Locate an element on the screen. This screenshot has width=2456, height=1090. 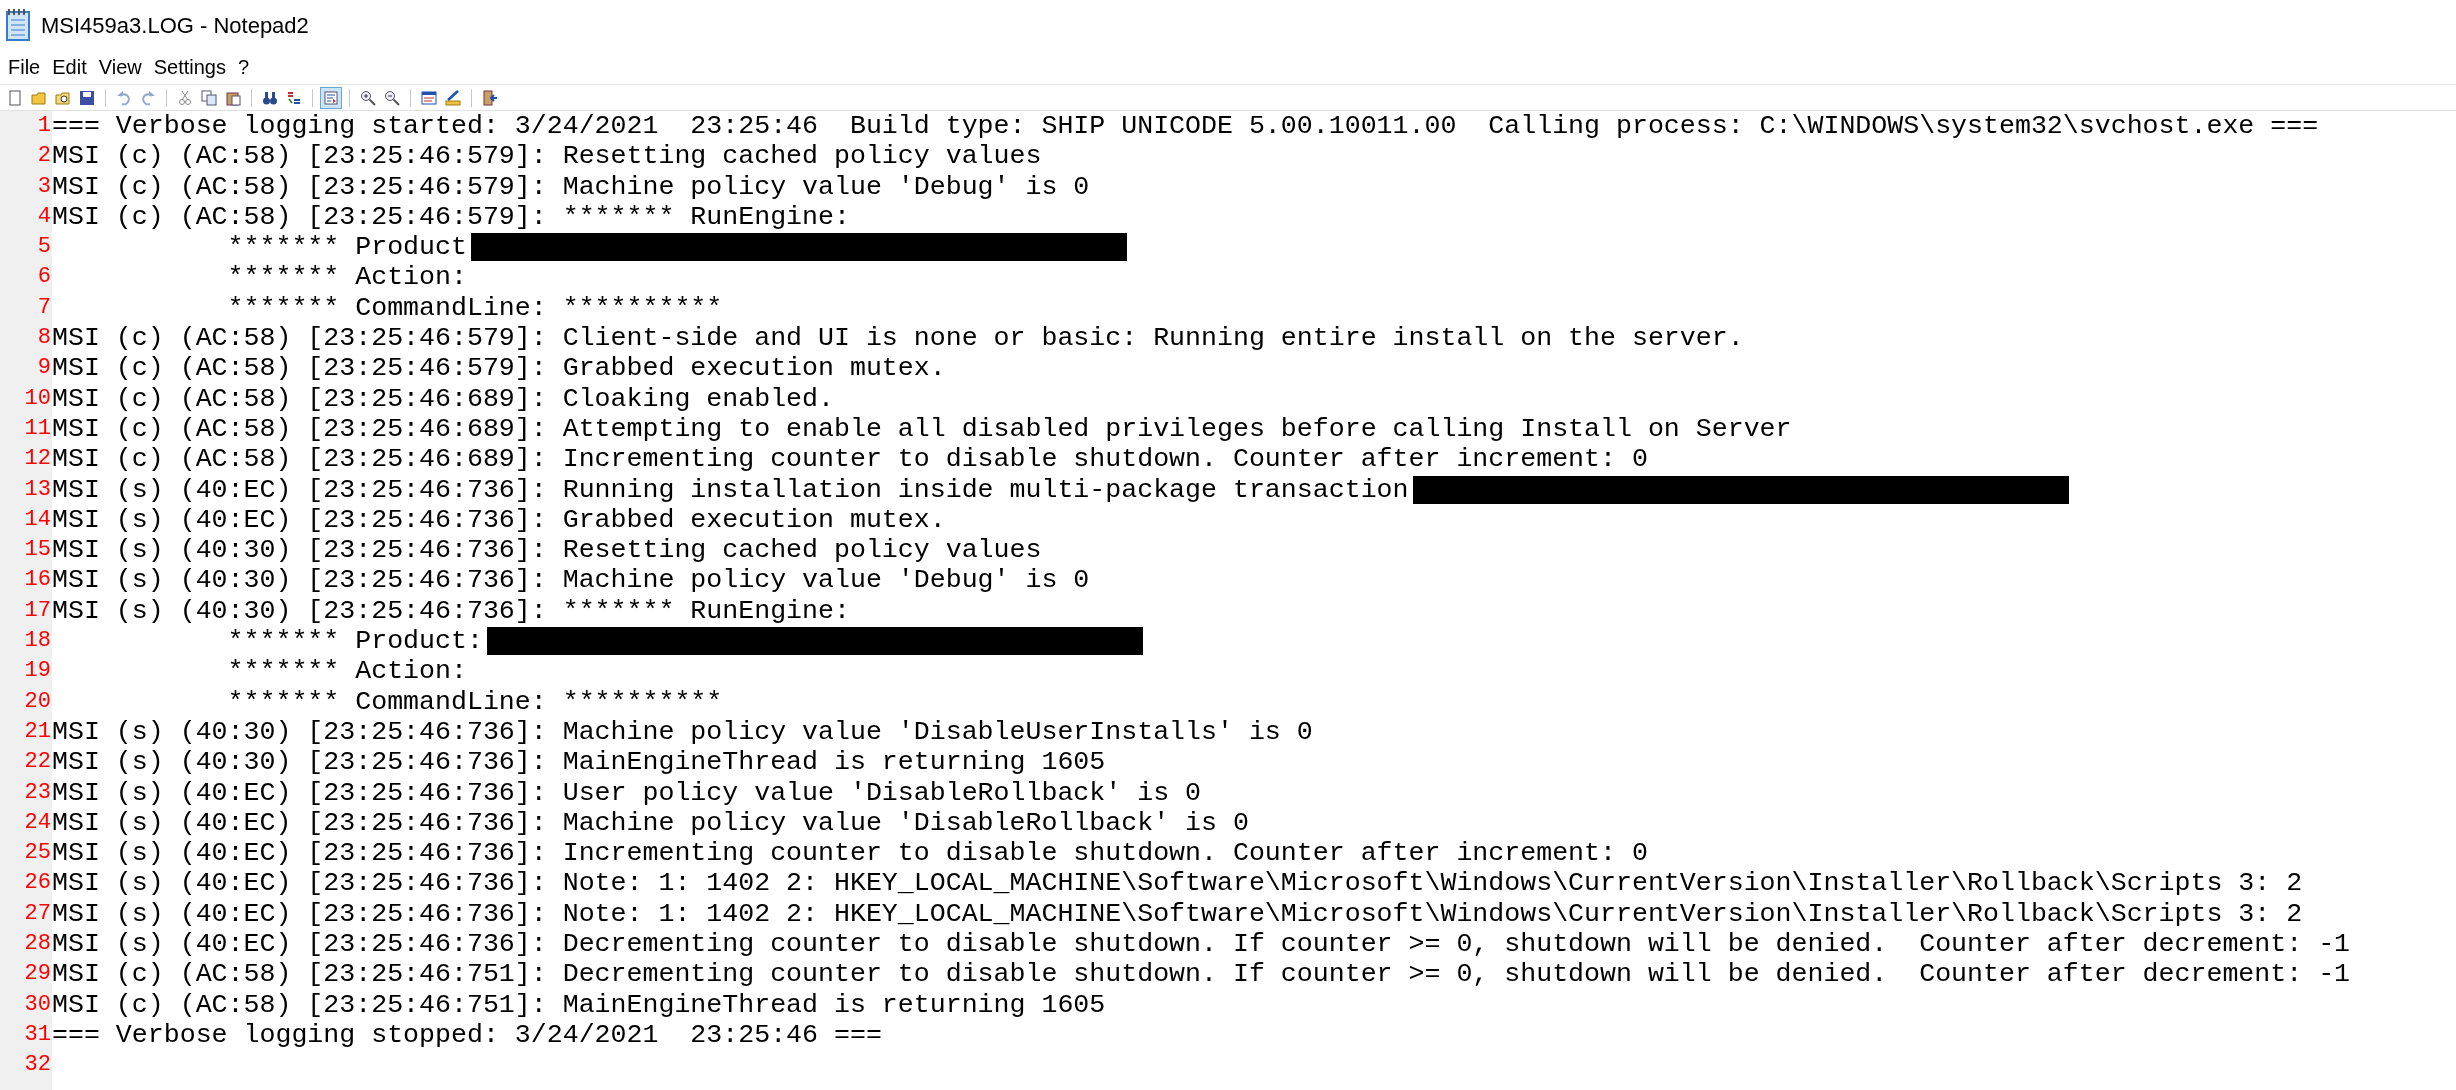
line-number: 4 is located at coordinates (44, 216).